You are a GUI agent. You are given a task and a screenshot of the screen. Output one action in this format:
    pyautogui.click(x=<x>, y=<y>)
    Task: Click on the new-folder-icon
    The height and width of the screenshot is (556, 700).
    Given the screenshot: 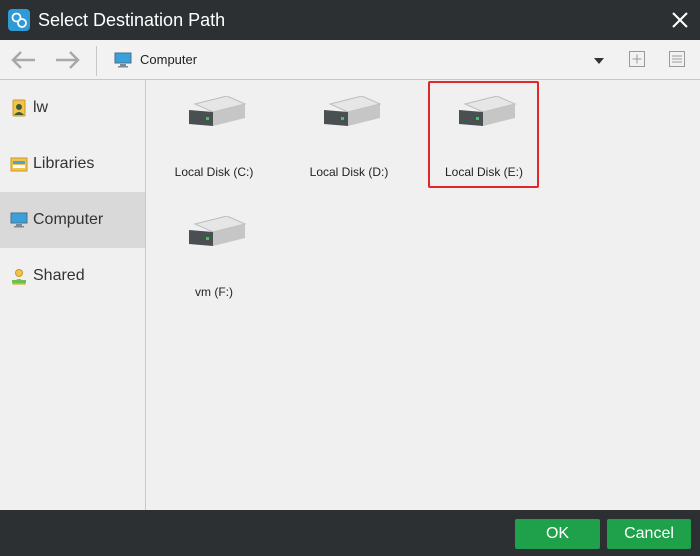 What is the action you would take?
    pyautogui.click(x=637, y=59)
    